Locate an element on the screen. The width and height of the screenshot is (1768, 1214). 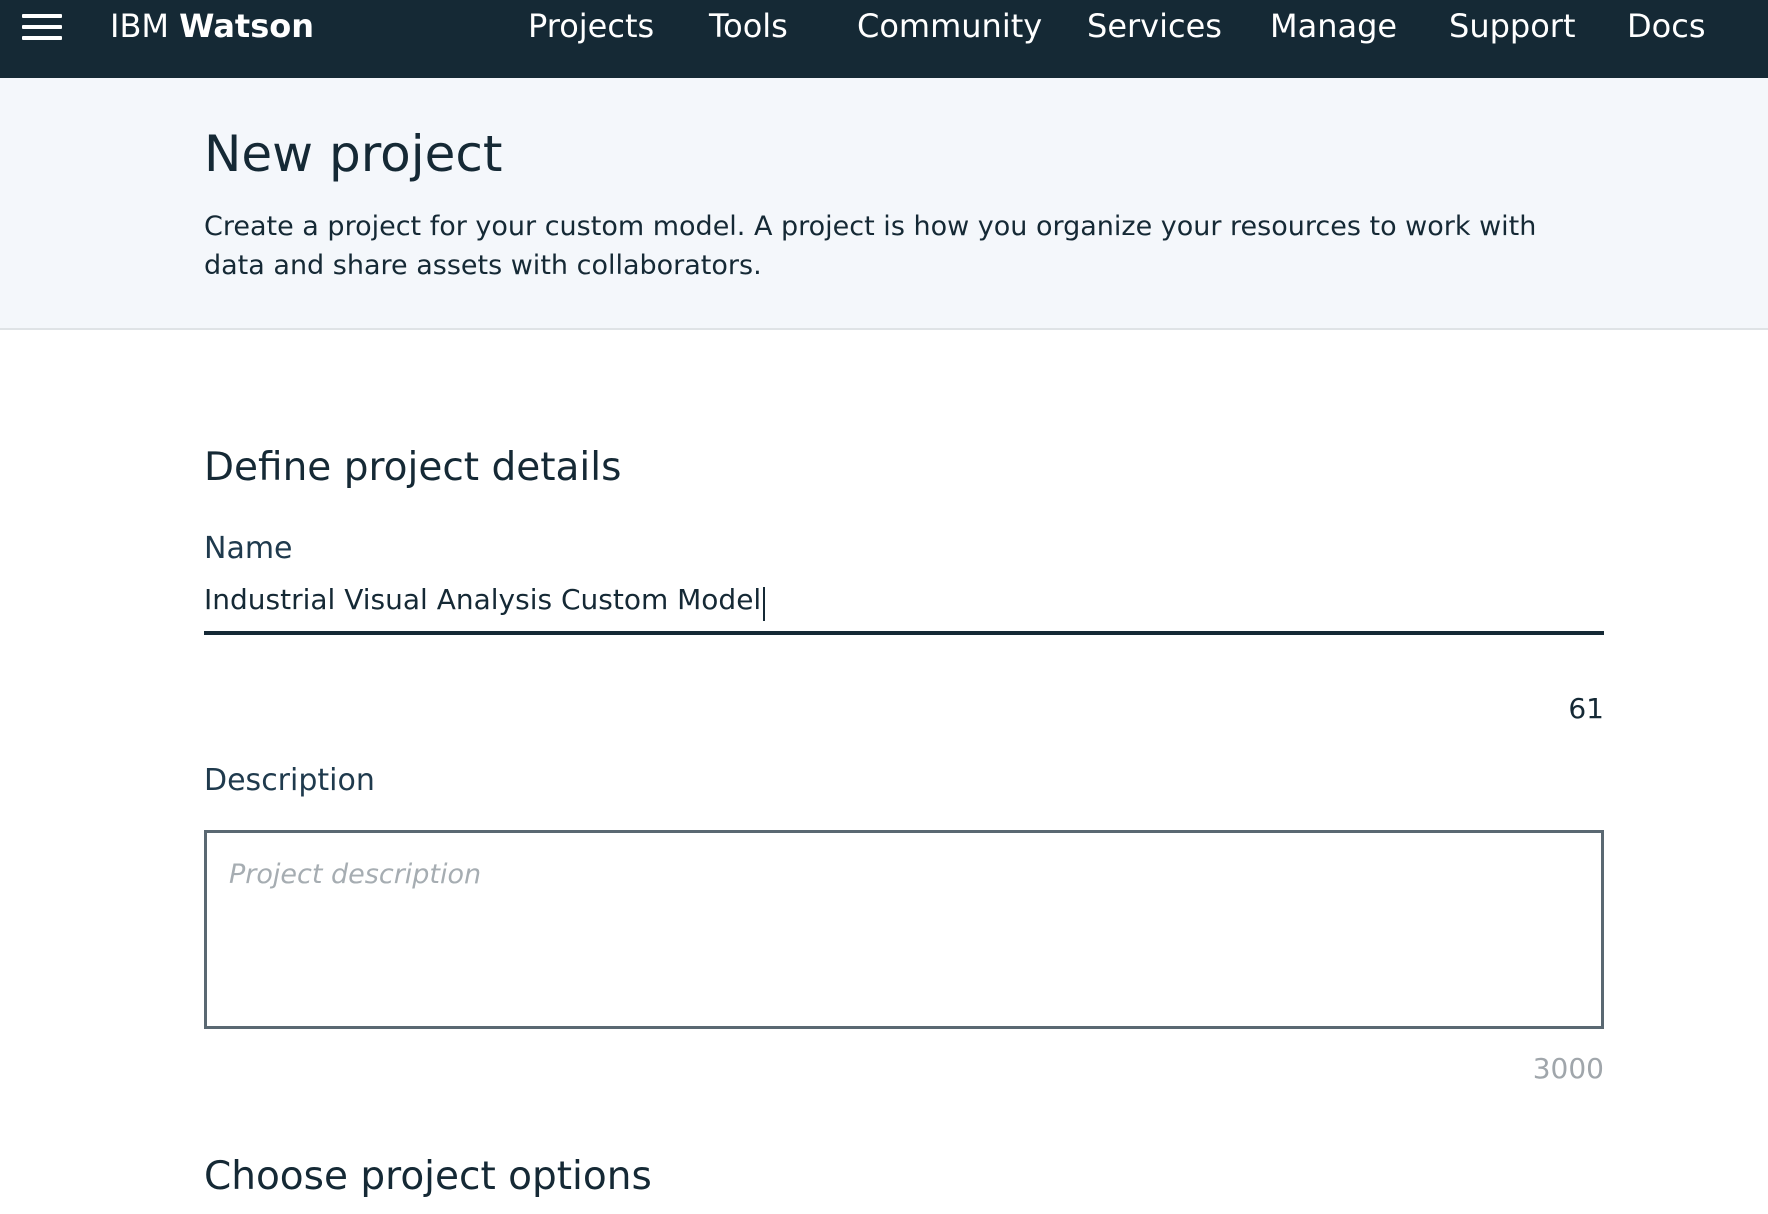
name-input is located at coordinates (904, 606).